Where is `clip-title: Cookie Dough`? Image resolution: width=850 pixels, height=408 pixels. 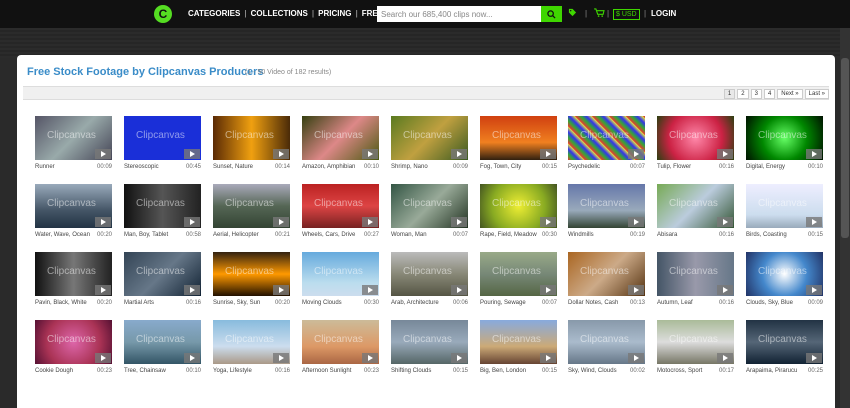 clip-title: Cookie Dough is located at coordinates (54, 371).